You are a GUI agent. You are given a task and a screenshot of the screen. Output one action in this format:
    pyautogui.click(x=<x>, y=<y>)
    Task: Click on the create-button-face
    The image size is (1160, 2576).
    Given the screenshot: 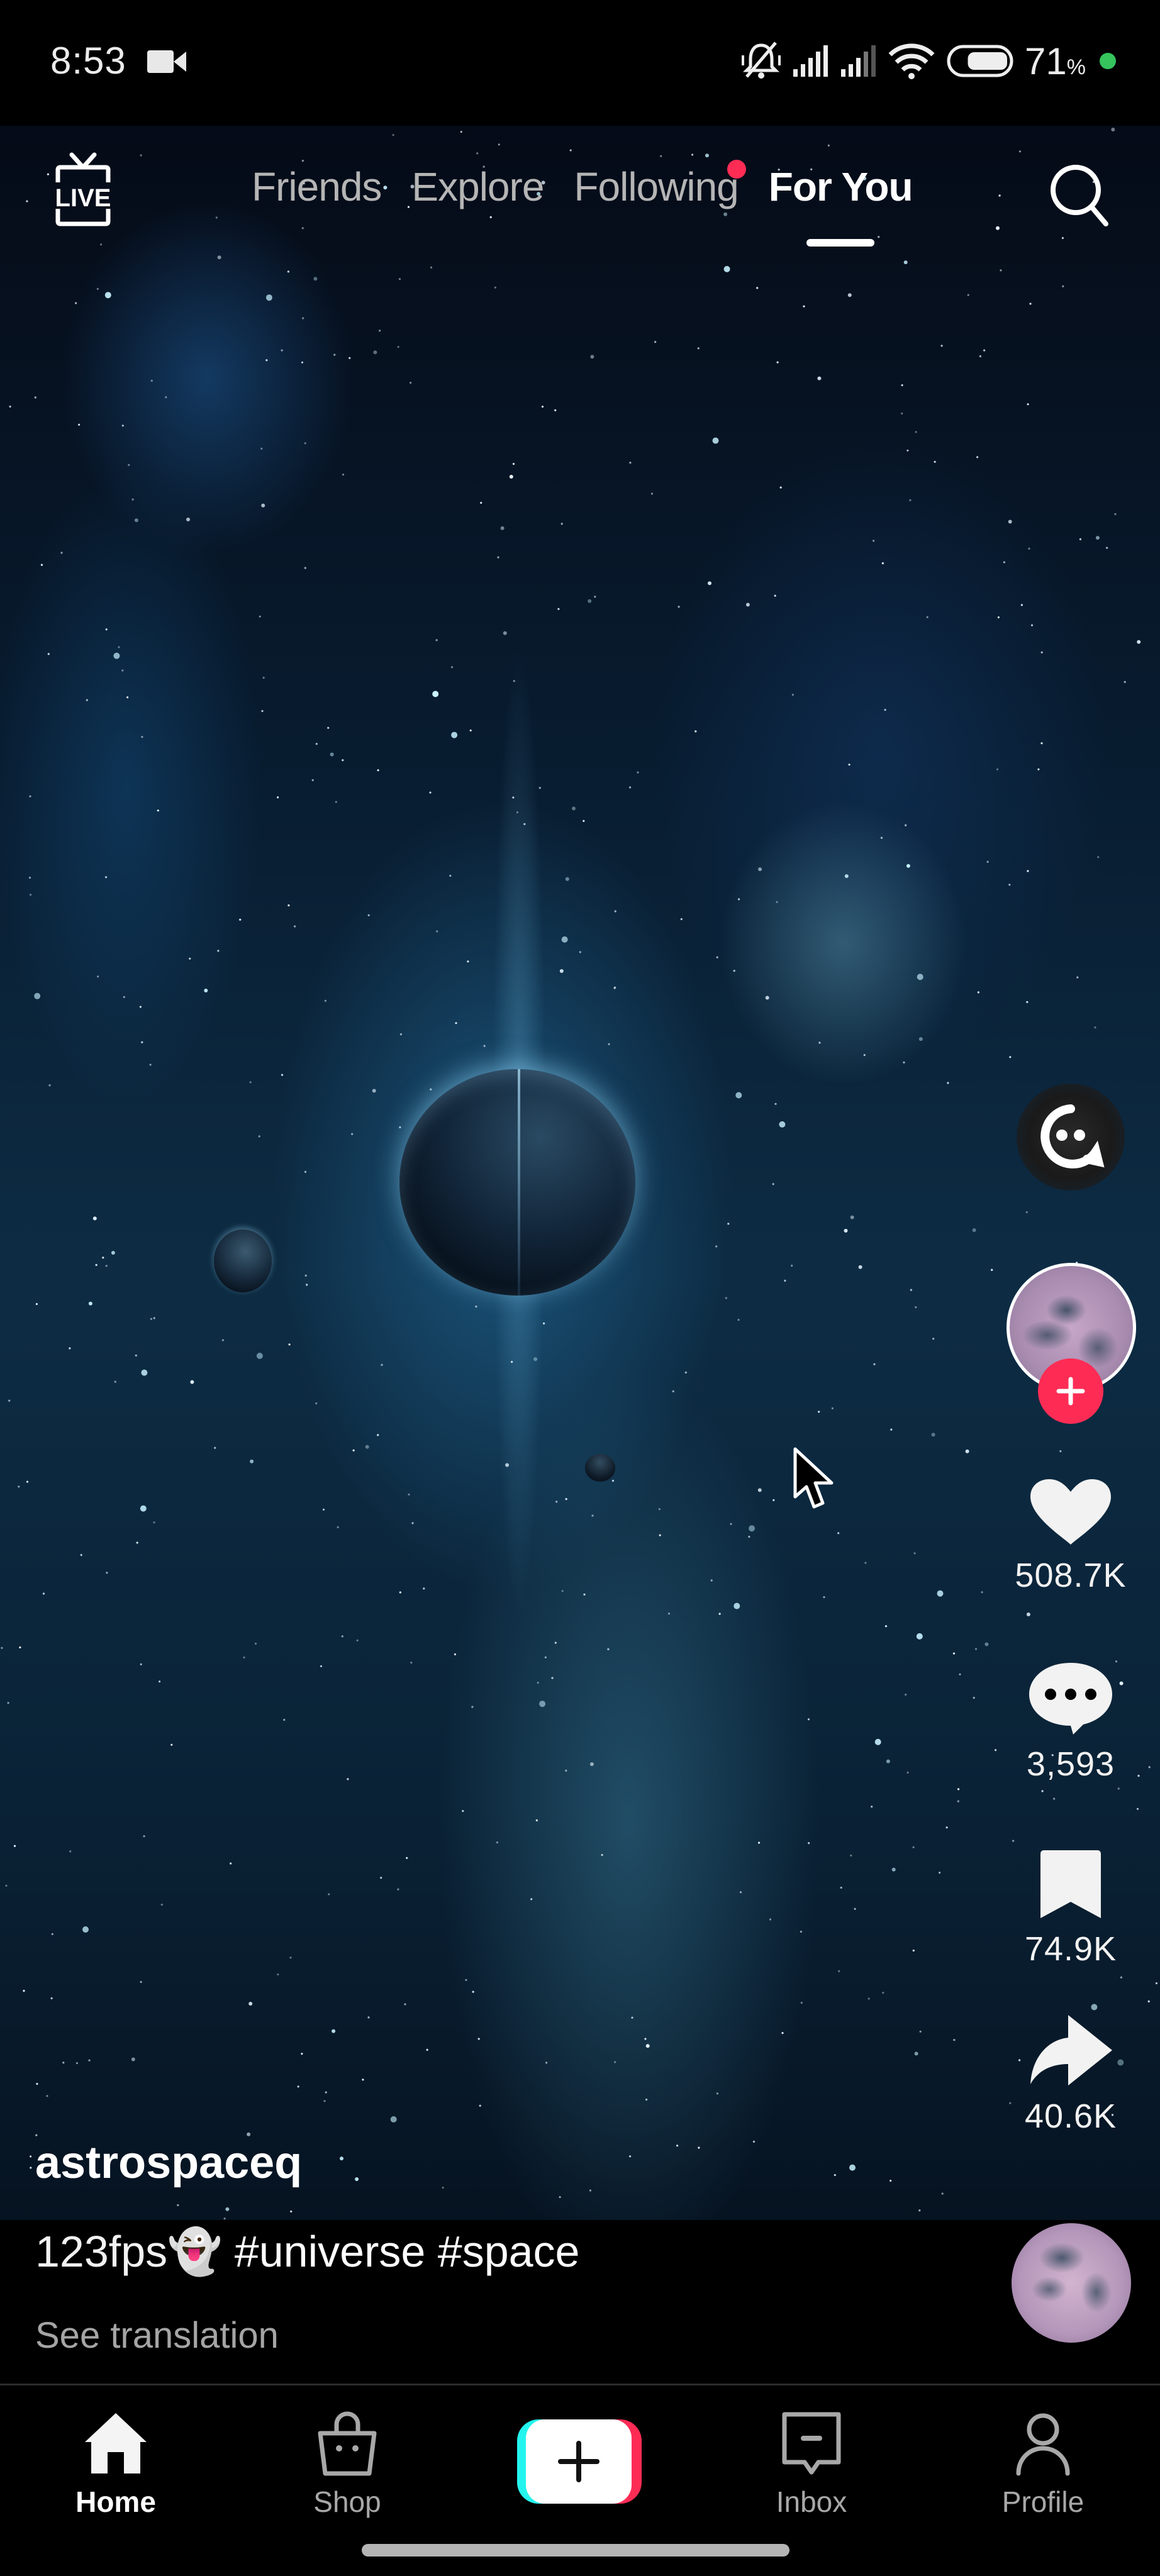 What is the action you would take?
    pyautogui.click(x=579, y=2461)
    